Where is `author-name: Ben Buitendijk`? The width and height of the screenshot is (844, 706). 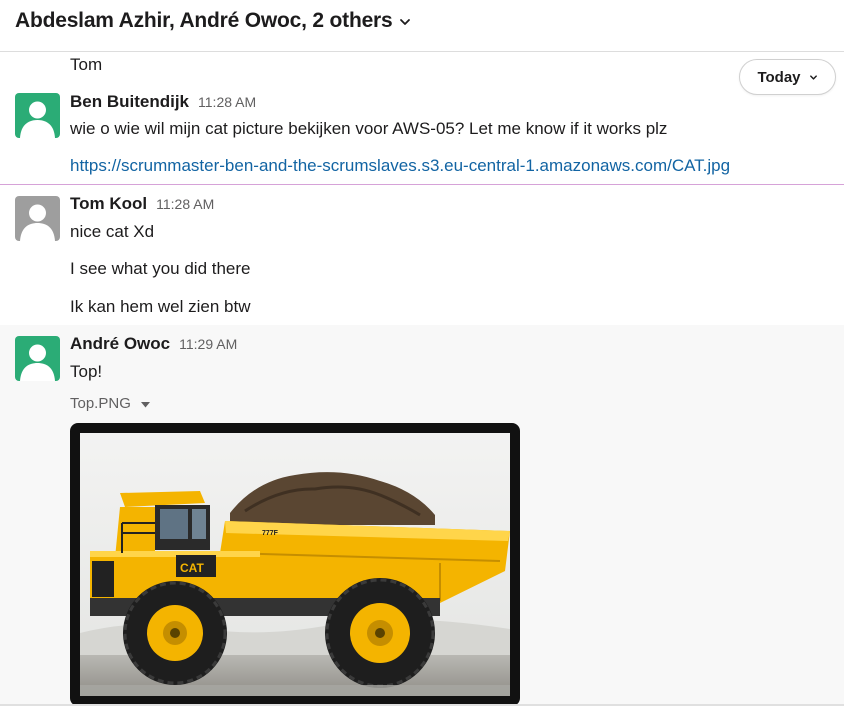 author-name: Ben Buitendijk is located at coordinates (129, 102).